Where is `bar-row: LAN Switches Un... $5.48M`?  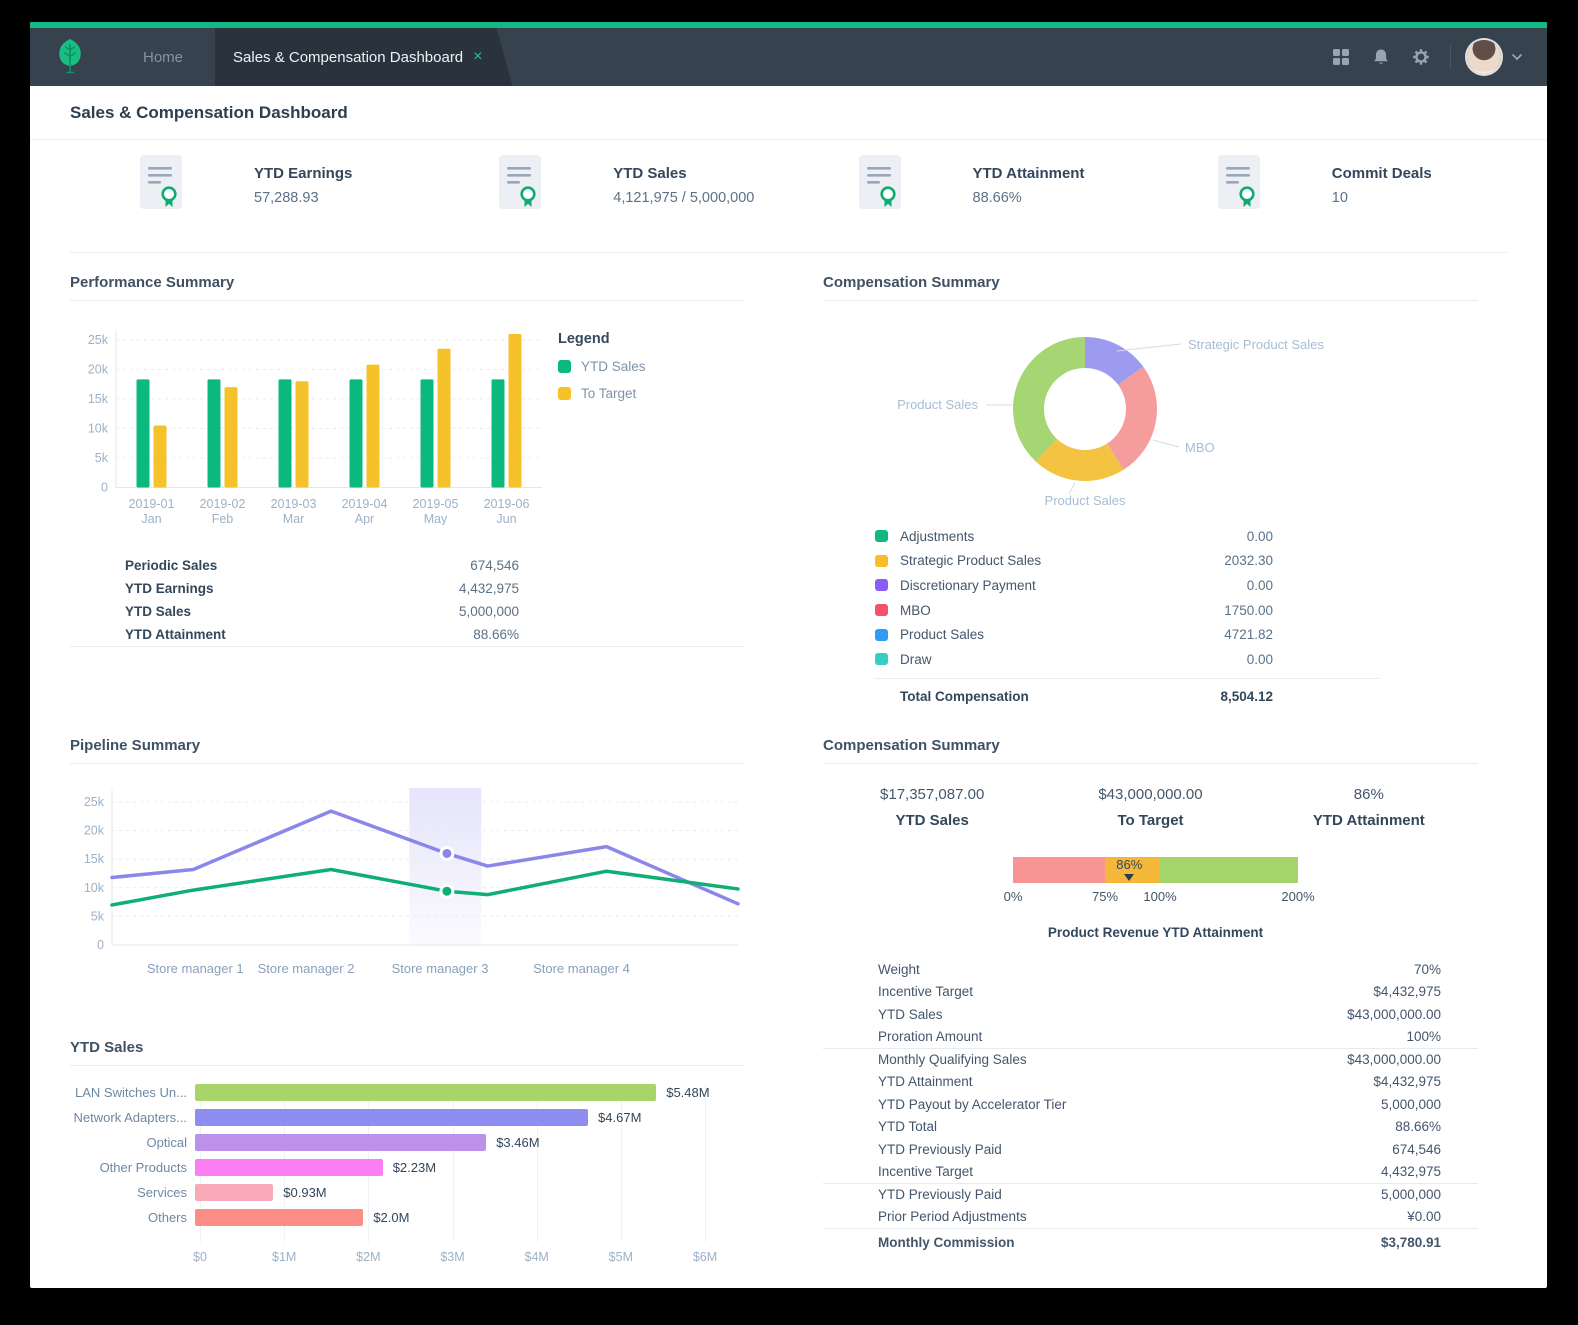
bar-row: LAN Switches Un... $5.48M is located at coordinates (407, 1092).